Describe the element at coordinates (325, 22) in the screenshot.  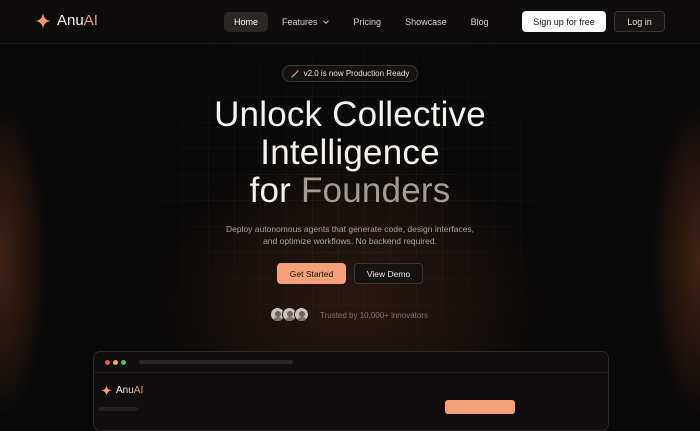
I see `chevron-down-icon` at that location.